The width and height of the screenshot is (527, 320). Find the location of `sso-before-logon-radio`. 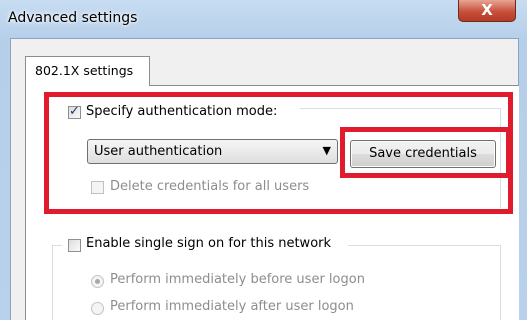

sso-before-logon-radio is located at coordinates (97, 281).